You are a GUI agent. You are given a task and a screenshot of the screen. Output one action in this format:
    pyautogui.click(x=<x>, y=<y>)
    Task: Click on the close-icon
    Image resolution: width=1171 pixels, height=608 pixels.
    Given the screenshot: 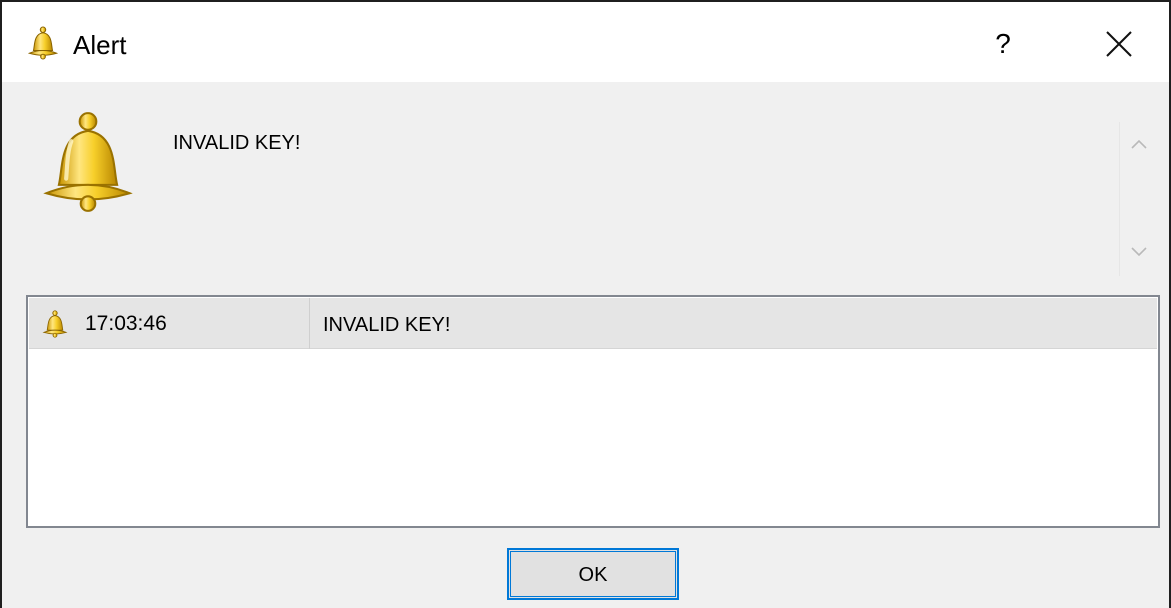 What is the action you would take?
    pyautogui.click(x=1119, y=44)
    